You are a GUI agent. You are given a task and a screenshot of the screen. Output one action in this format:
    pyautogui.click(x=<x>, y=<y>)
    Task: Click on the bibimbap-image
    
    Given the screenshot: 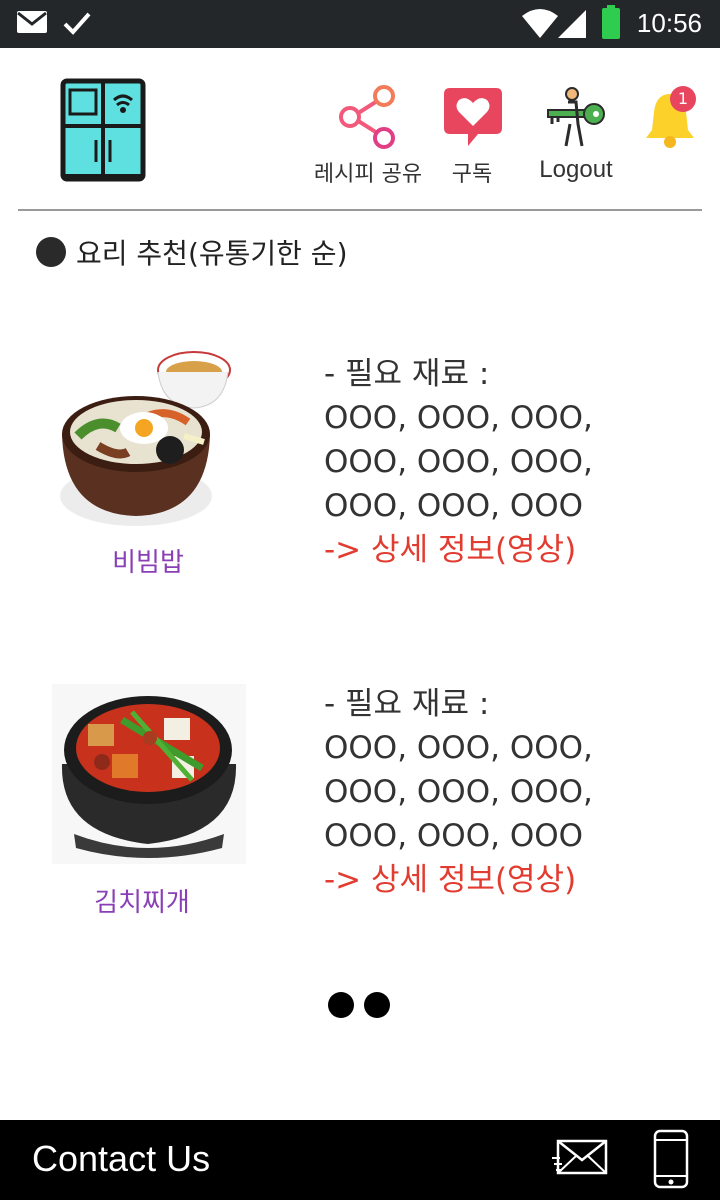 What is the action you would take?
    pyautogui.click(x=145, y=438)
    